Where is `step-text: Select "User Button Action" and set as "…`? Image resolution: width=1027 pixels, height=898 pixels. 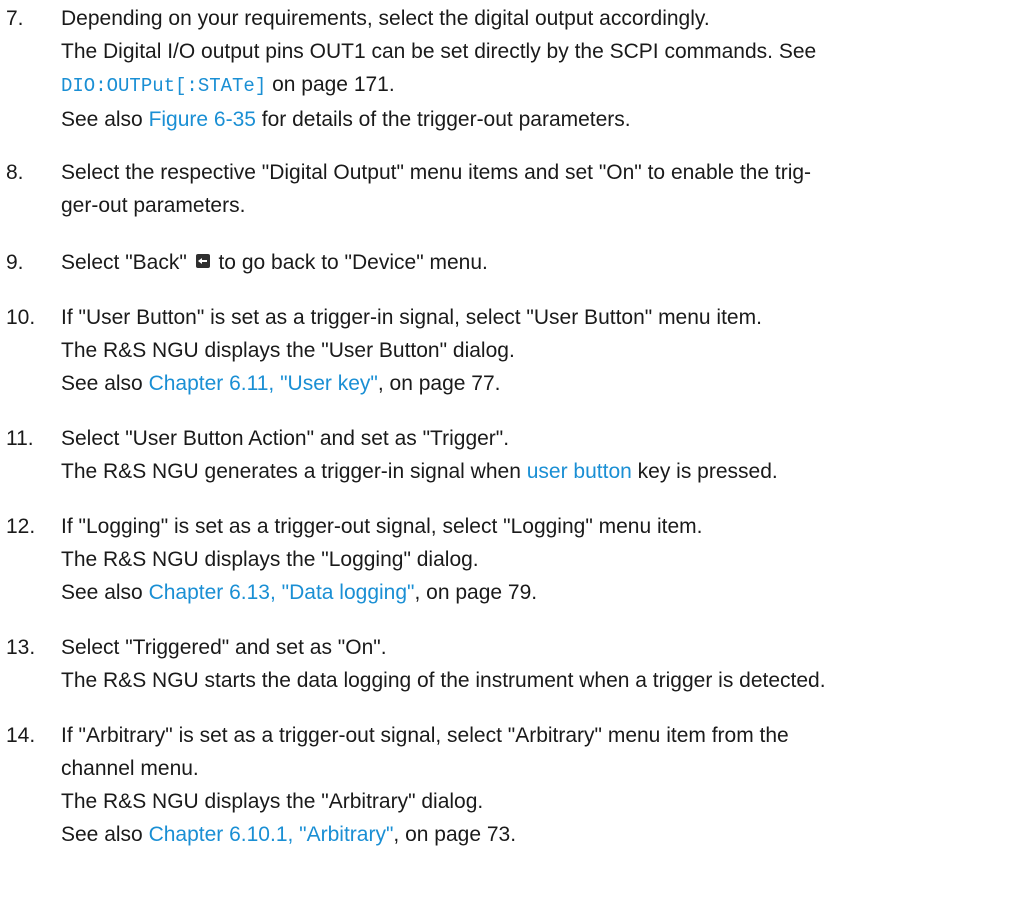
step-text: Select "User Button Action" and set as "… is located at coordinates (285, 438).